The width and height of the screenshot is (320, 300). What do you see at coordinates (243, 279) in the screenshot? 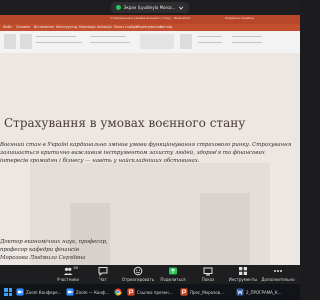
I see `tools-label: Инструменты` at bounding box center [243, 279].